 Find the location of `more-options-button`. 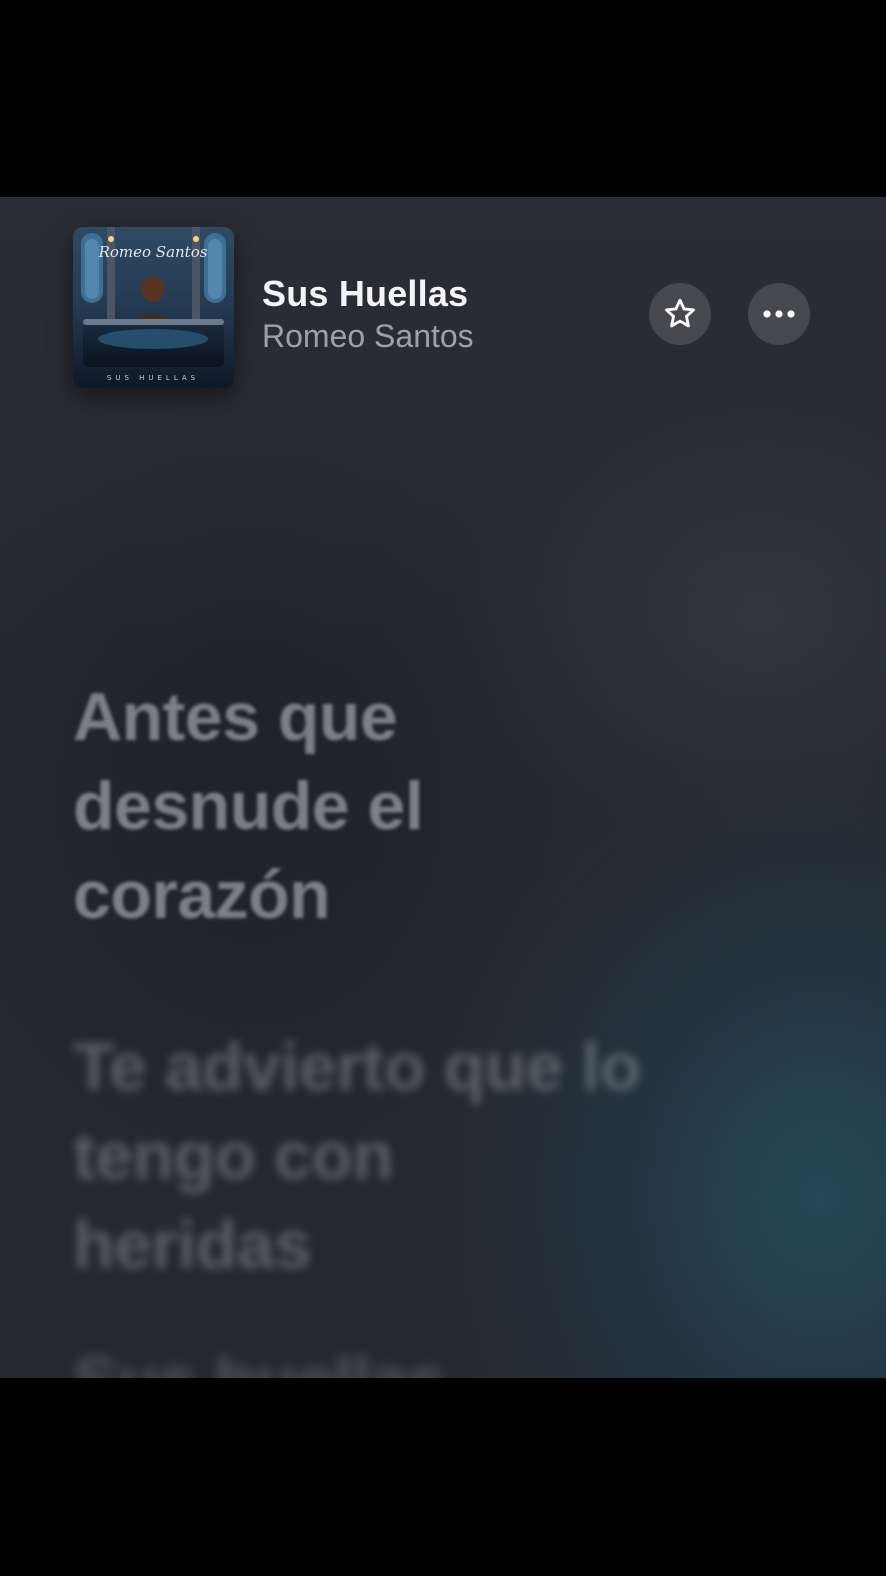

more-options-button is located at coordinates (779, 314).